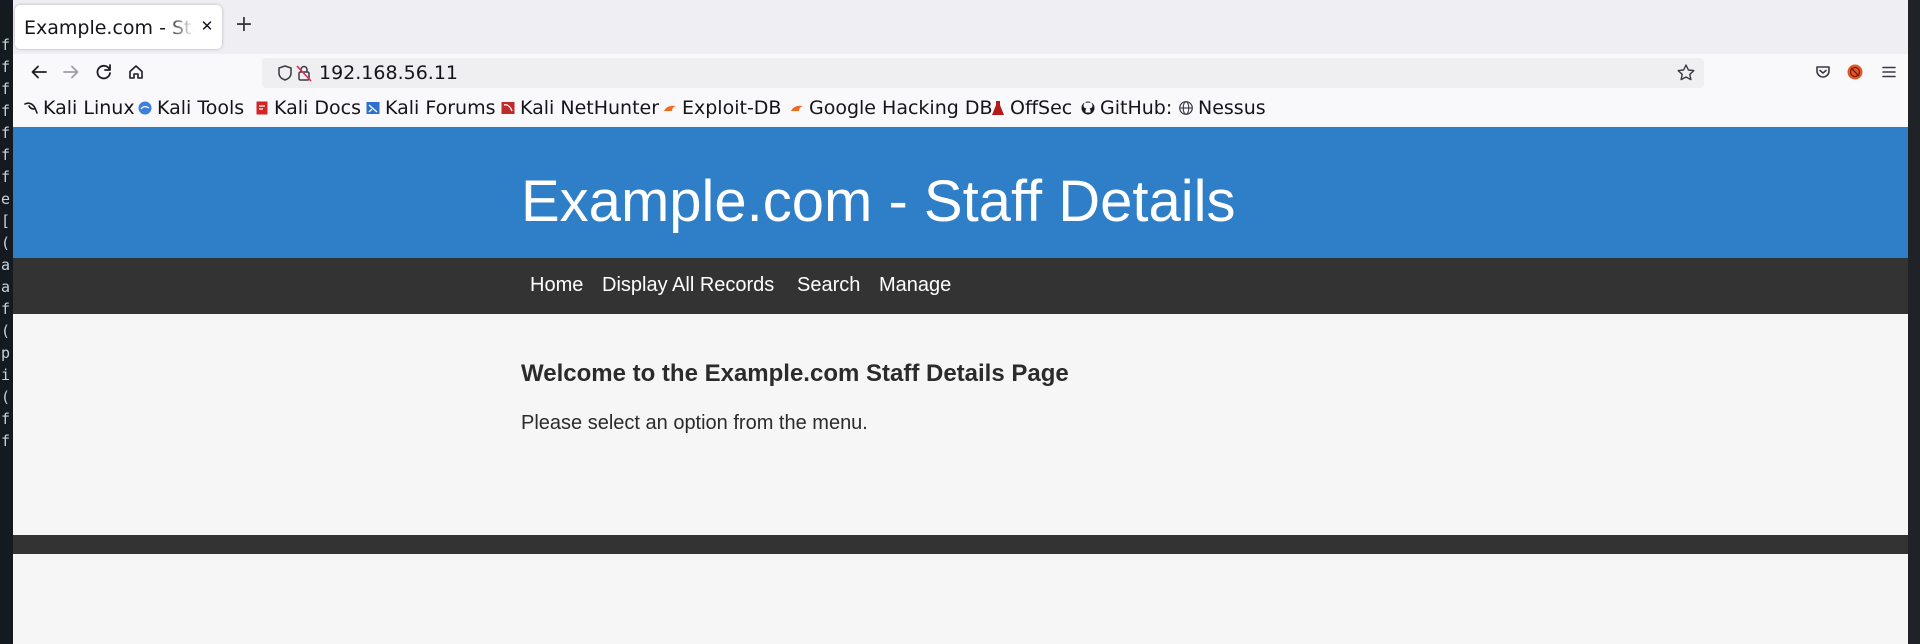 This screenshot has width=1920, height=644. What do you see at coordinates (670, 108) in the screenshot?
I see `exploit-db-icon` at bounding box center [670, 108].